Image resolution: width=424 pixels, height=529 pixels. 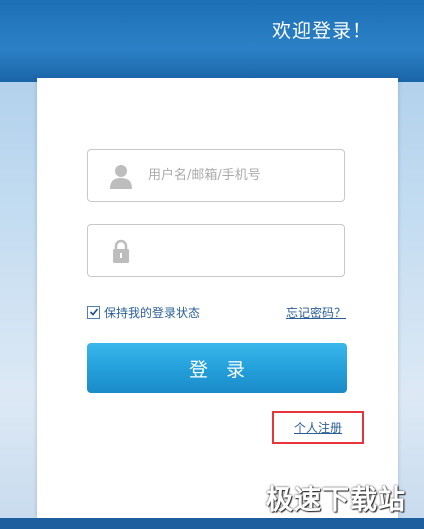 What do you see at coordinates (316, 312) in the screenshot?
I see `forgot-password-link: 忘记密码？` at bounding box center [316, 312].